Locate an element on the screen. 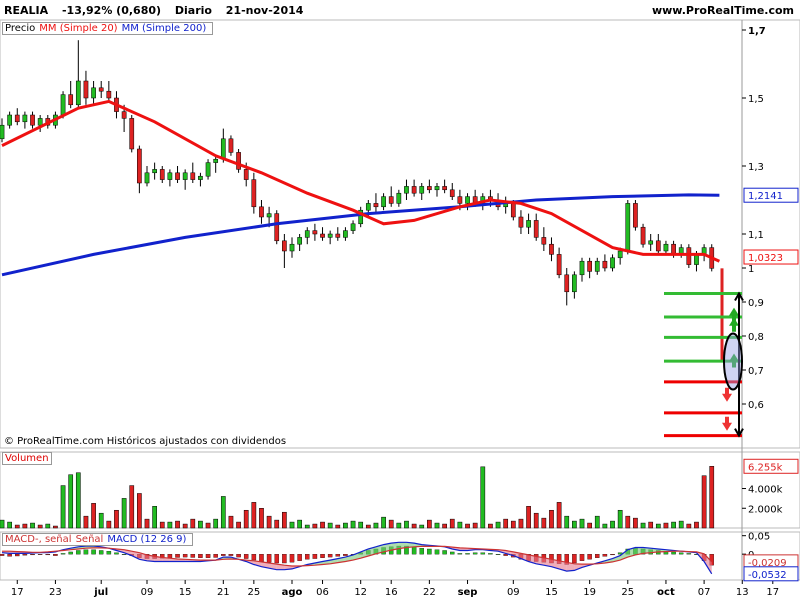  macd-legend-c: MACD (12 26 9) is located at coordinates (146, 539).